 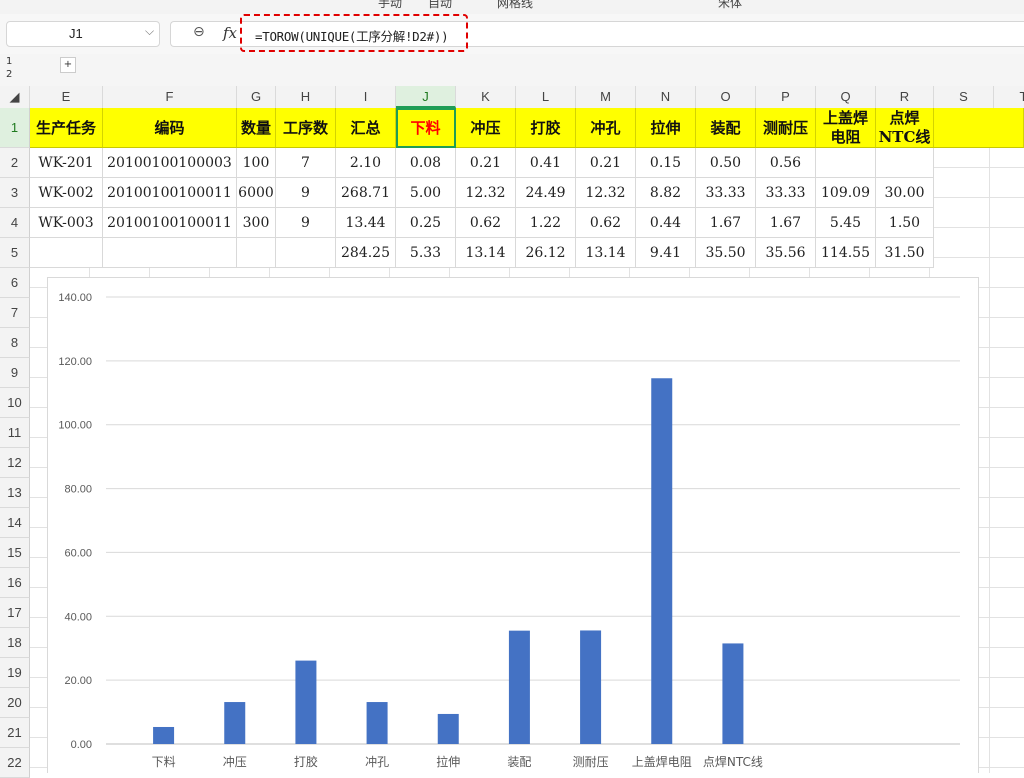 I want to click on header-cell-k: 冲压, so click(x=486, y=128).